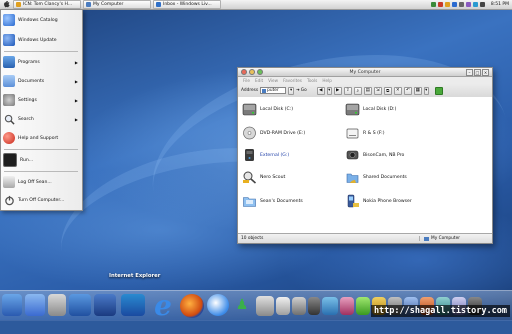 This screenshot has width=512, height=334. I want to click on status-bar: 10 objects My Computer, so click(365, 238).